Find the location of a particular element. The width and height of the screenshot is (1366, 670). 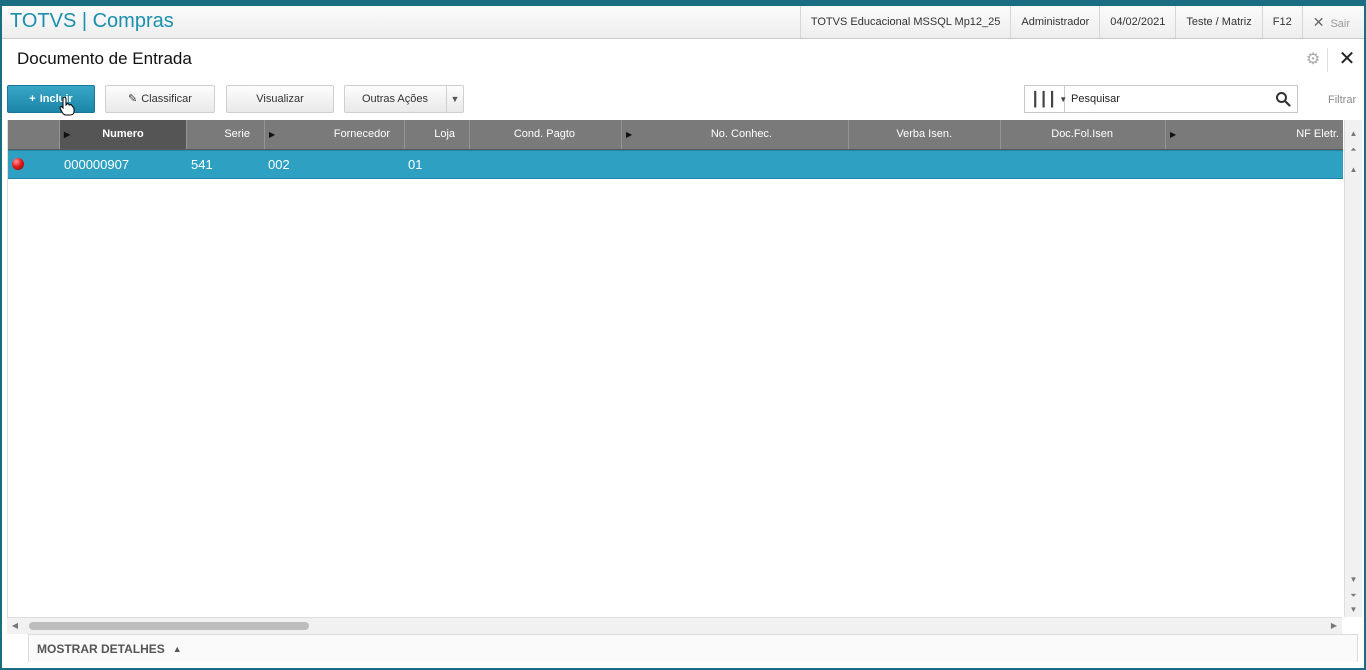

table-row: 000000907 541 002 01 is located at coordinates (675, 164).